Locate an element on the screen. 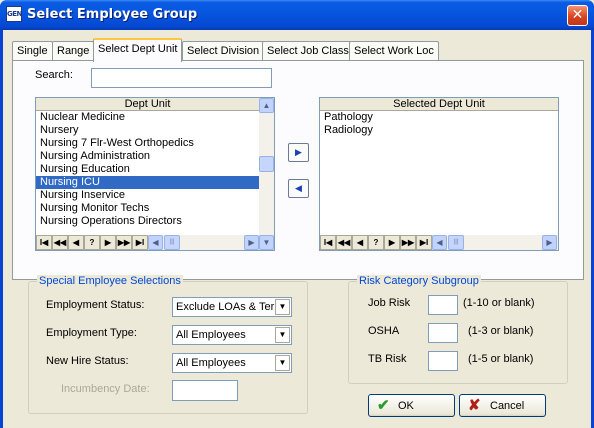  checkmark-icon: ✔ is located at coordinates (383, 405).